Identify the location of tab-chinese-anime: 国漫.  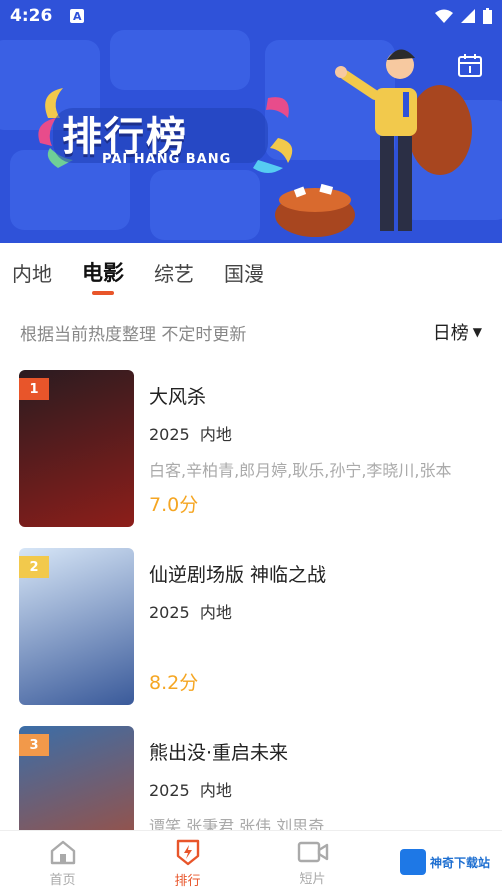
(244, 272).